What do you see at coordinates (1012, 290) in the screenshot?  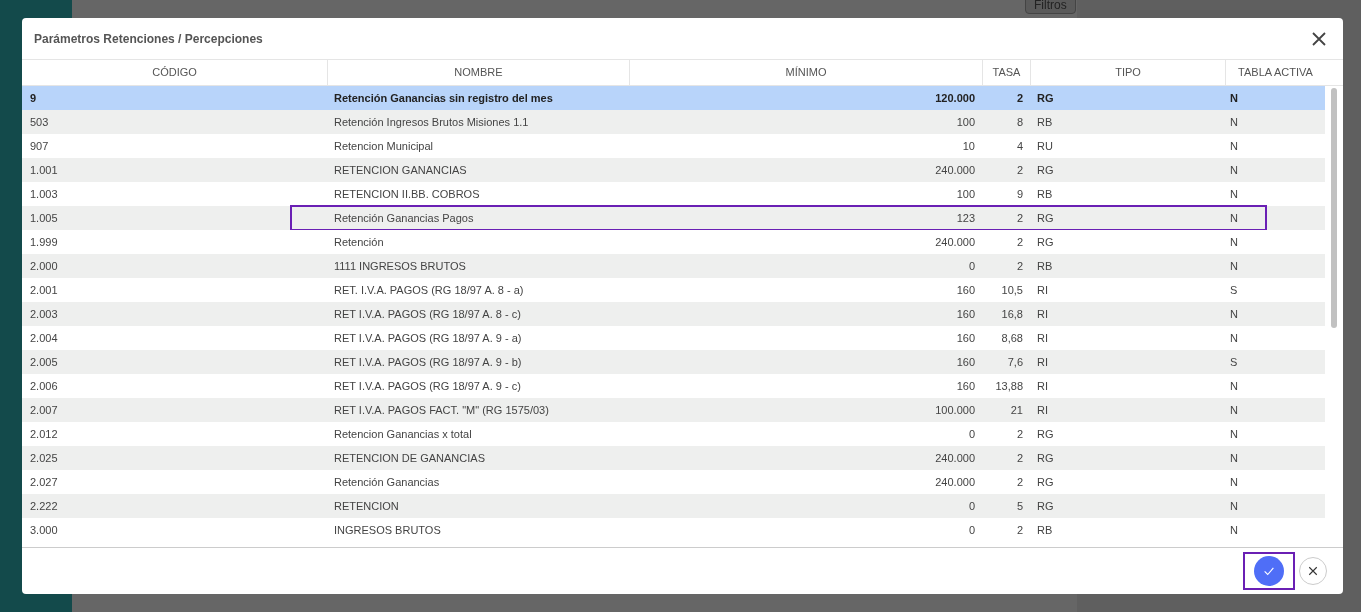 I see `table-cell-text: 10,5` at bounding box center [1012, 290].